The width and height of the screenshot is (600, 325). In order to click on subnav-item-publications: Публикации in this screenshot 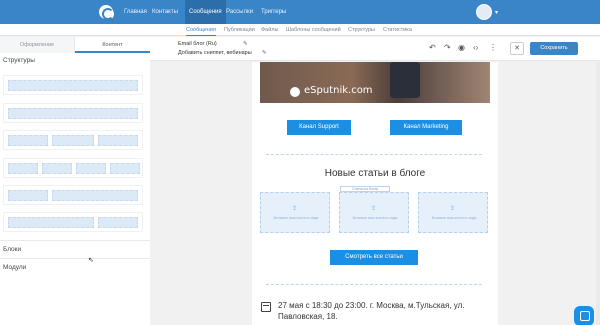, I will do `click(239, 30)`.